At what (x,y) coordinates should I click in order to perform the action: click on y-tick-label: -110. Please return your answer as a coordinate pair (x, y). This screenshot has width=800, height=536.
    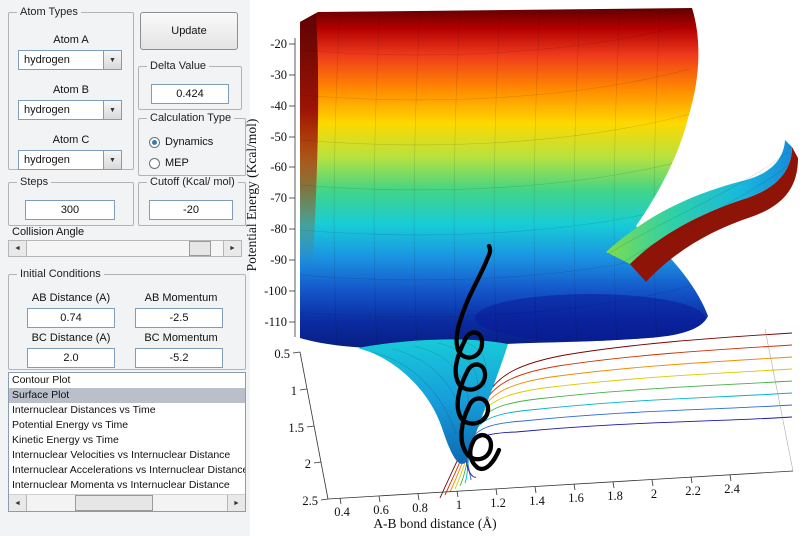
    Looking at the image, I should click on (276, 322).